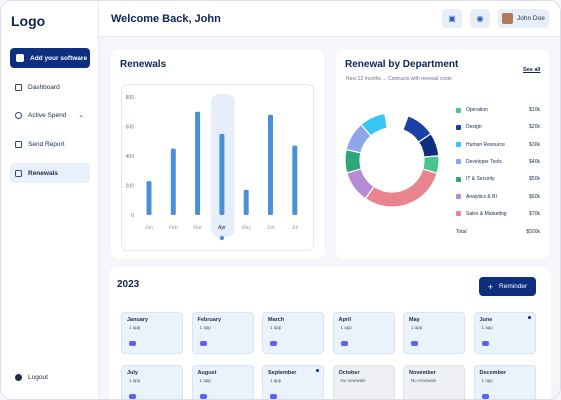 The height and width of the screenshot is (400, 561). What do you see at coordinates (498, 145) in the screenshot?
I see `legend-item: Human Resource $30k` at bounding box center [498, 145].